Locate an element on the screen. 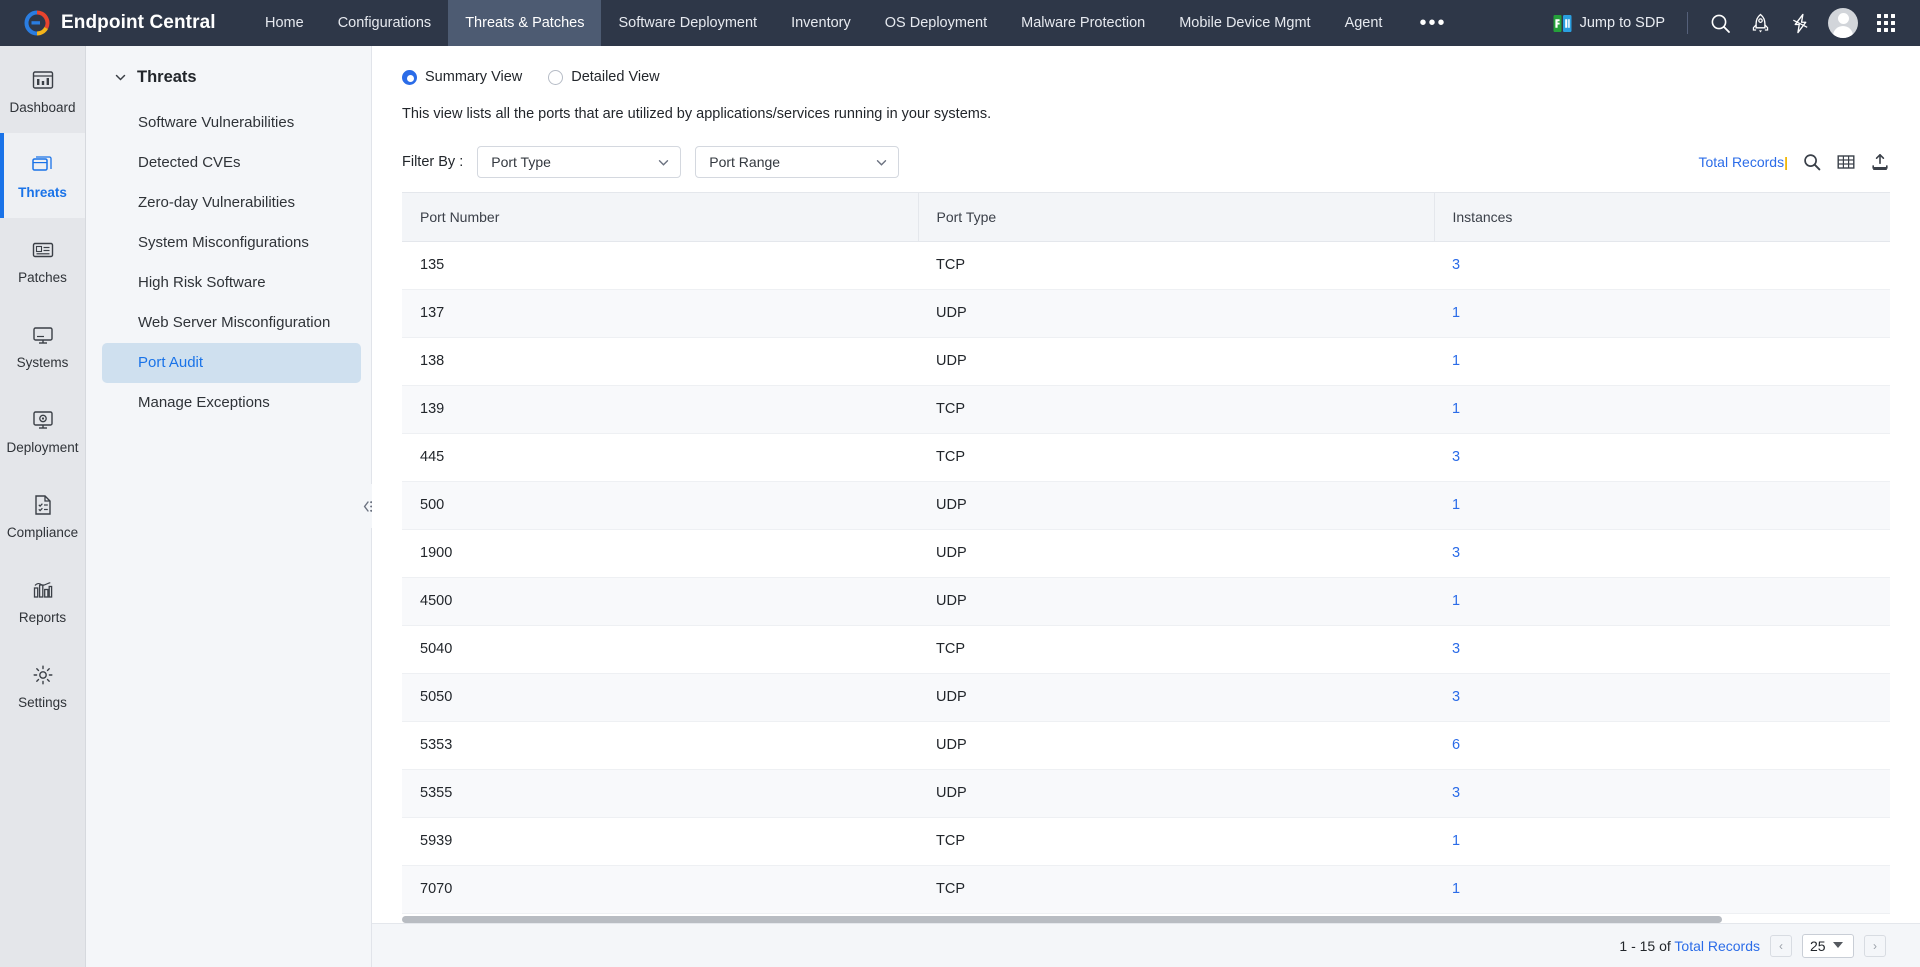 The image size is (1920, 967). nav-item-configurations: Configurations is located at coordinates (385, 23).